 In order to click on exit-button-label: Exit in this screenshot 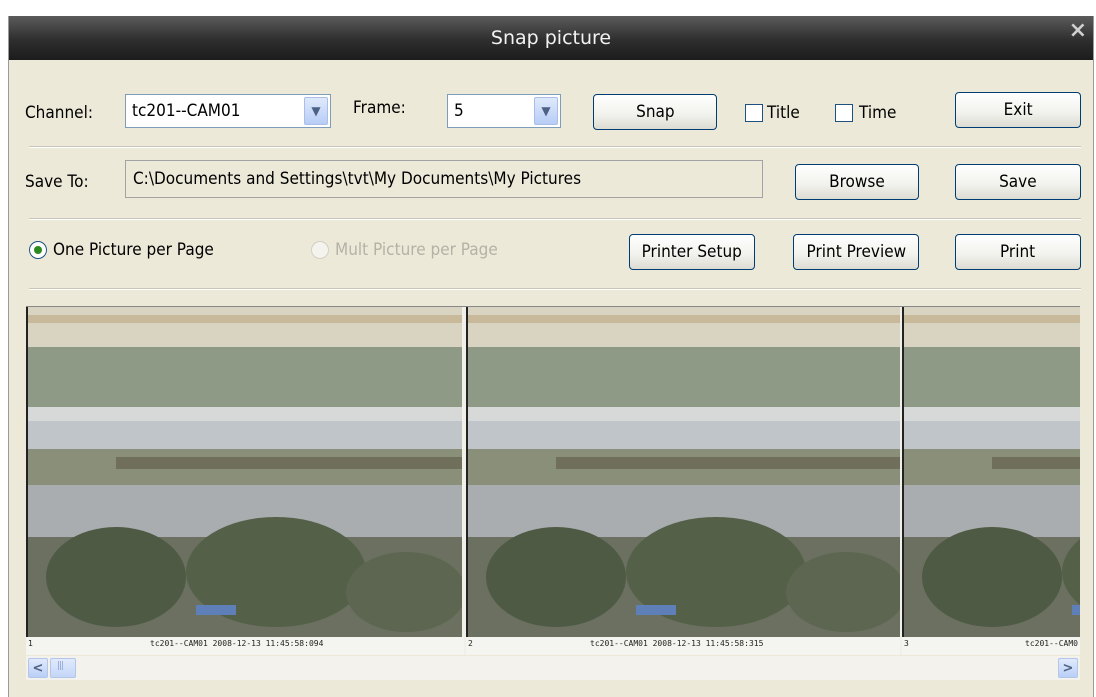, I will do `click(1018, 110)`.